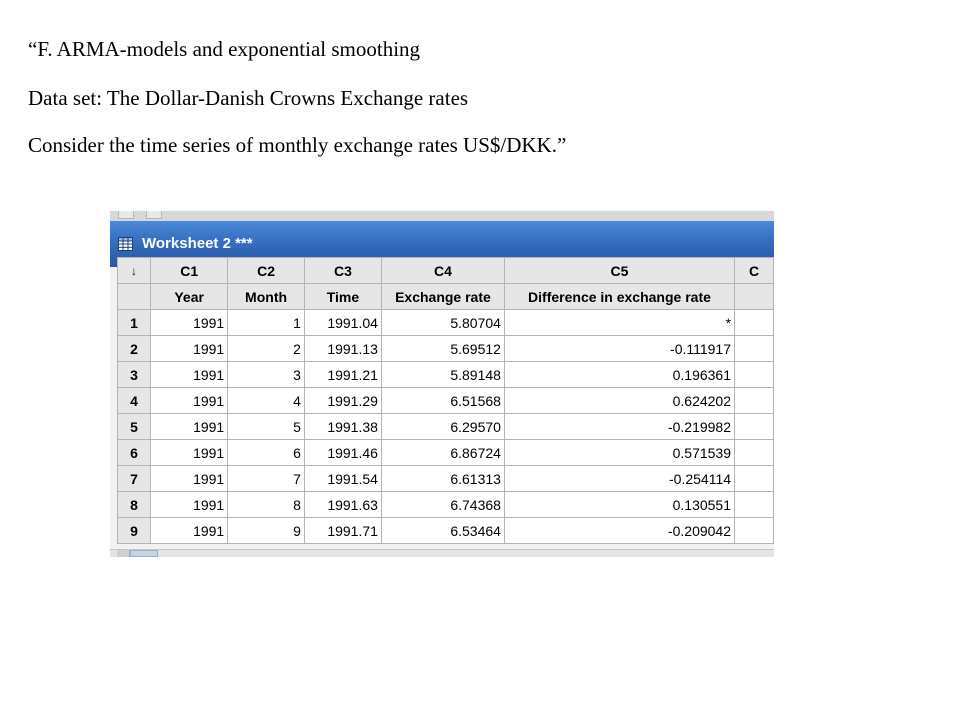 The width and height of the screenshot is (960, 720). I want to click on table-row: 7 1991 7 1991.54 6.61313 -0.254114, so click(445, 478).